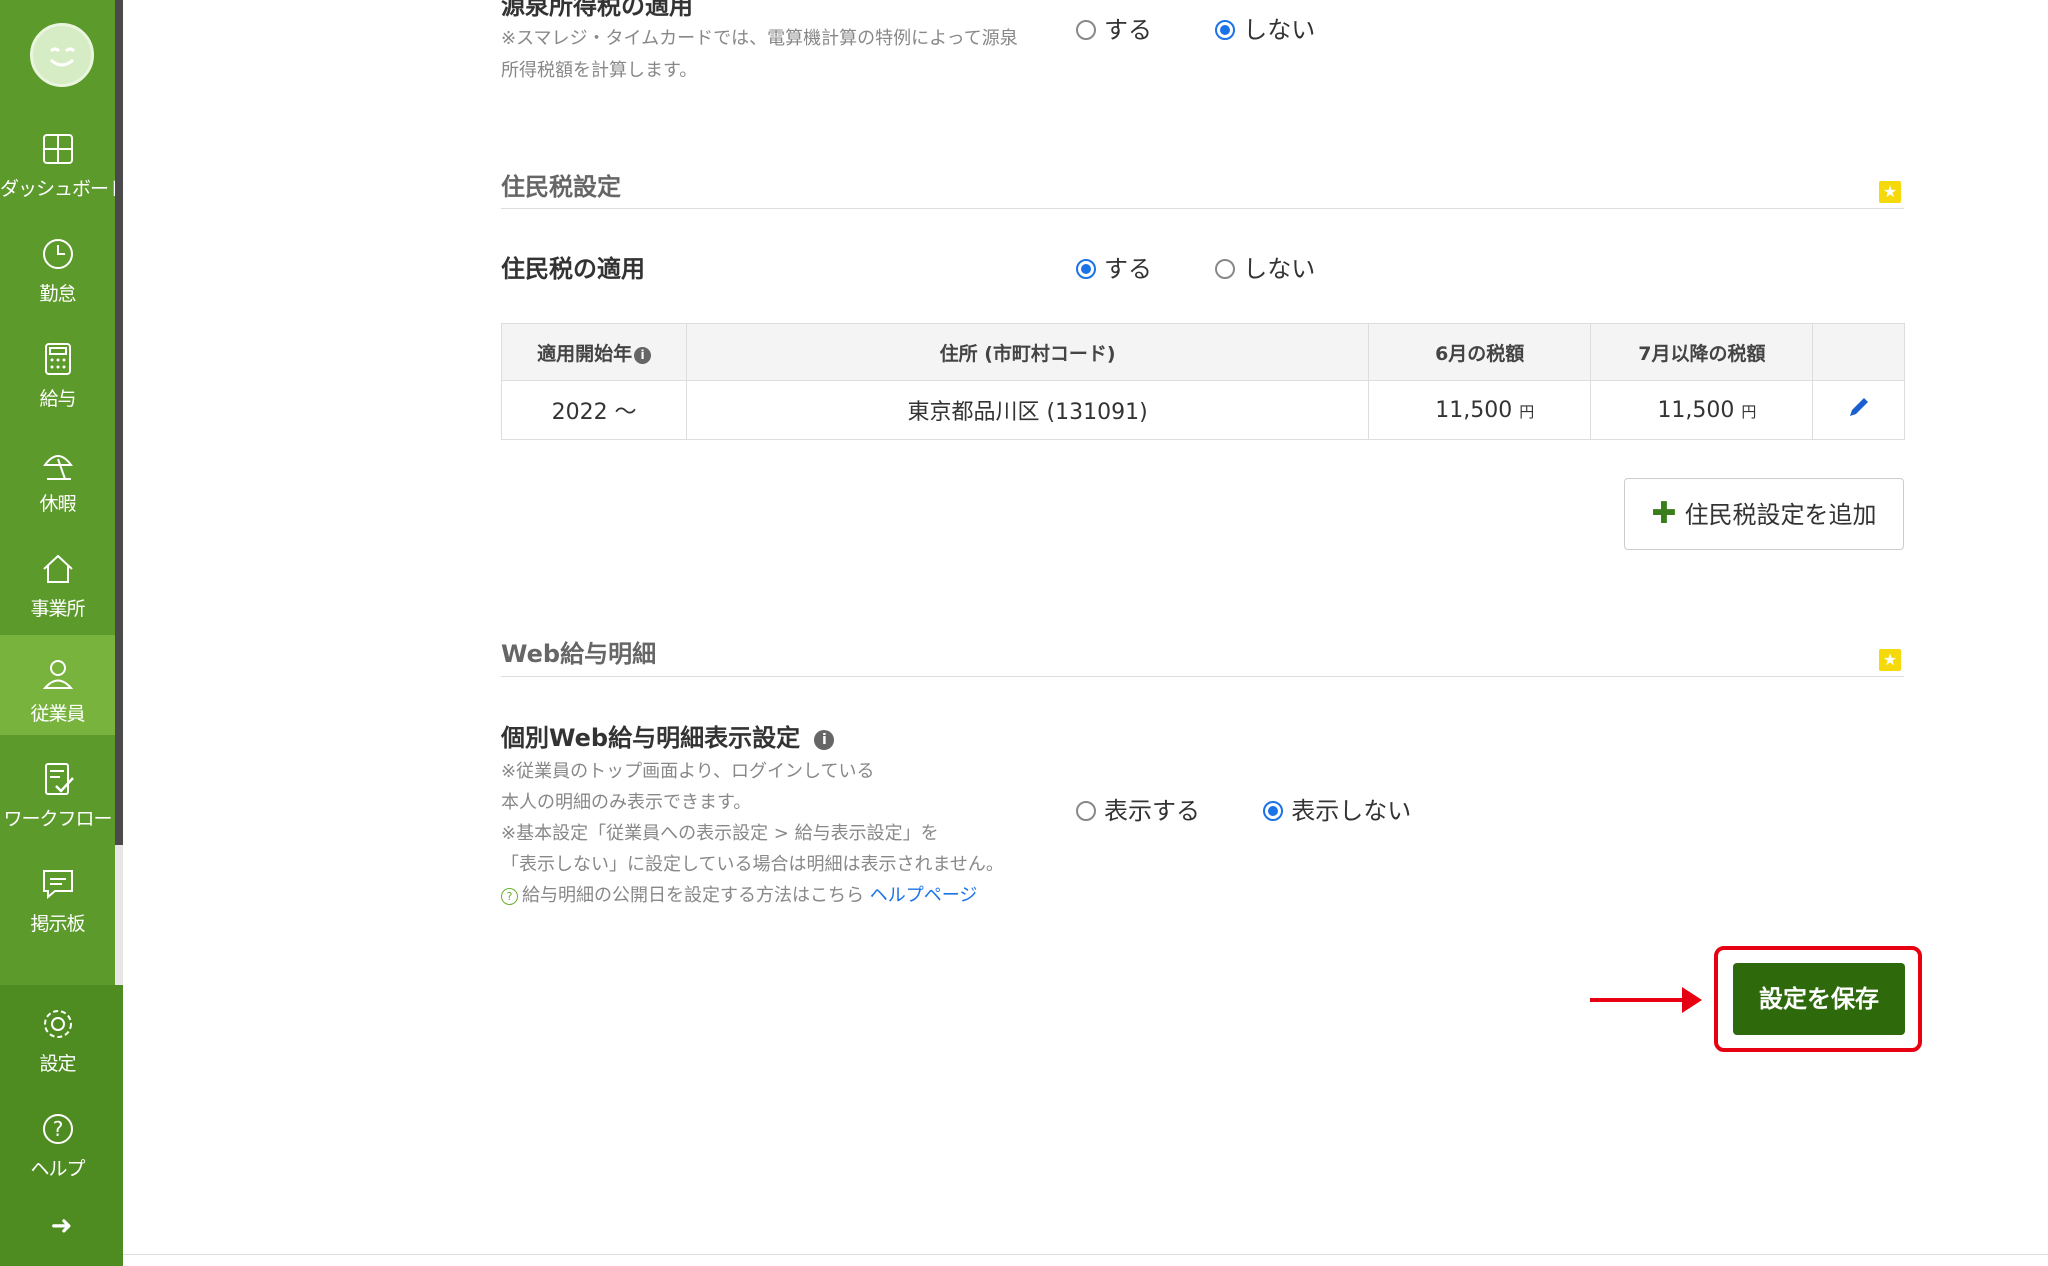 This screenshot has width=2048, height=1266. I want to click on withholding-title: 源泉所得税の適用, so click(597, 10).